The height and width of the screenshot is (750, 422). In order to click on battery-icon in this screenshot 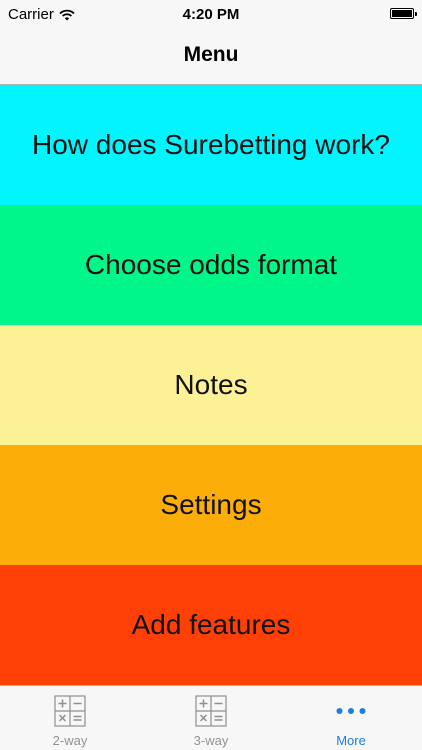, I will do `click(403, 13)`.